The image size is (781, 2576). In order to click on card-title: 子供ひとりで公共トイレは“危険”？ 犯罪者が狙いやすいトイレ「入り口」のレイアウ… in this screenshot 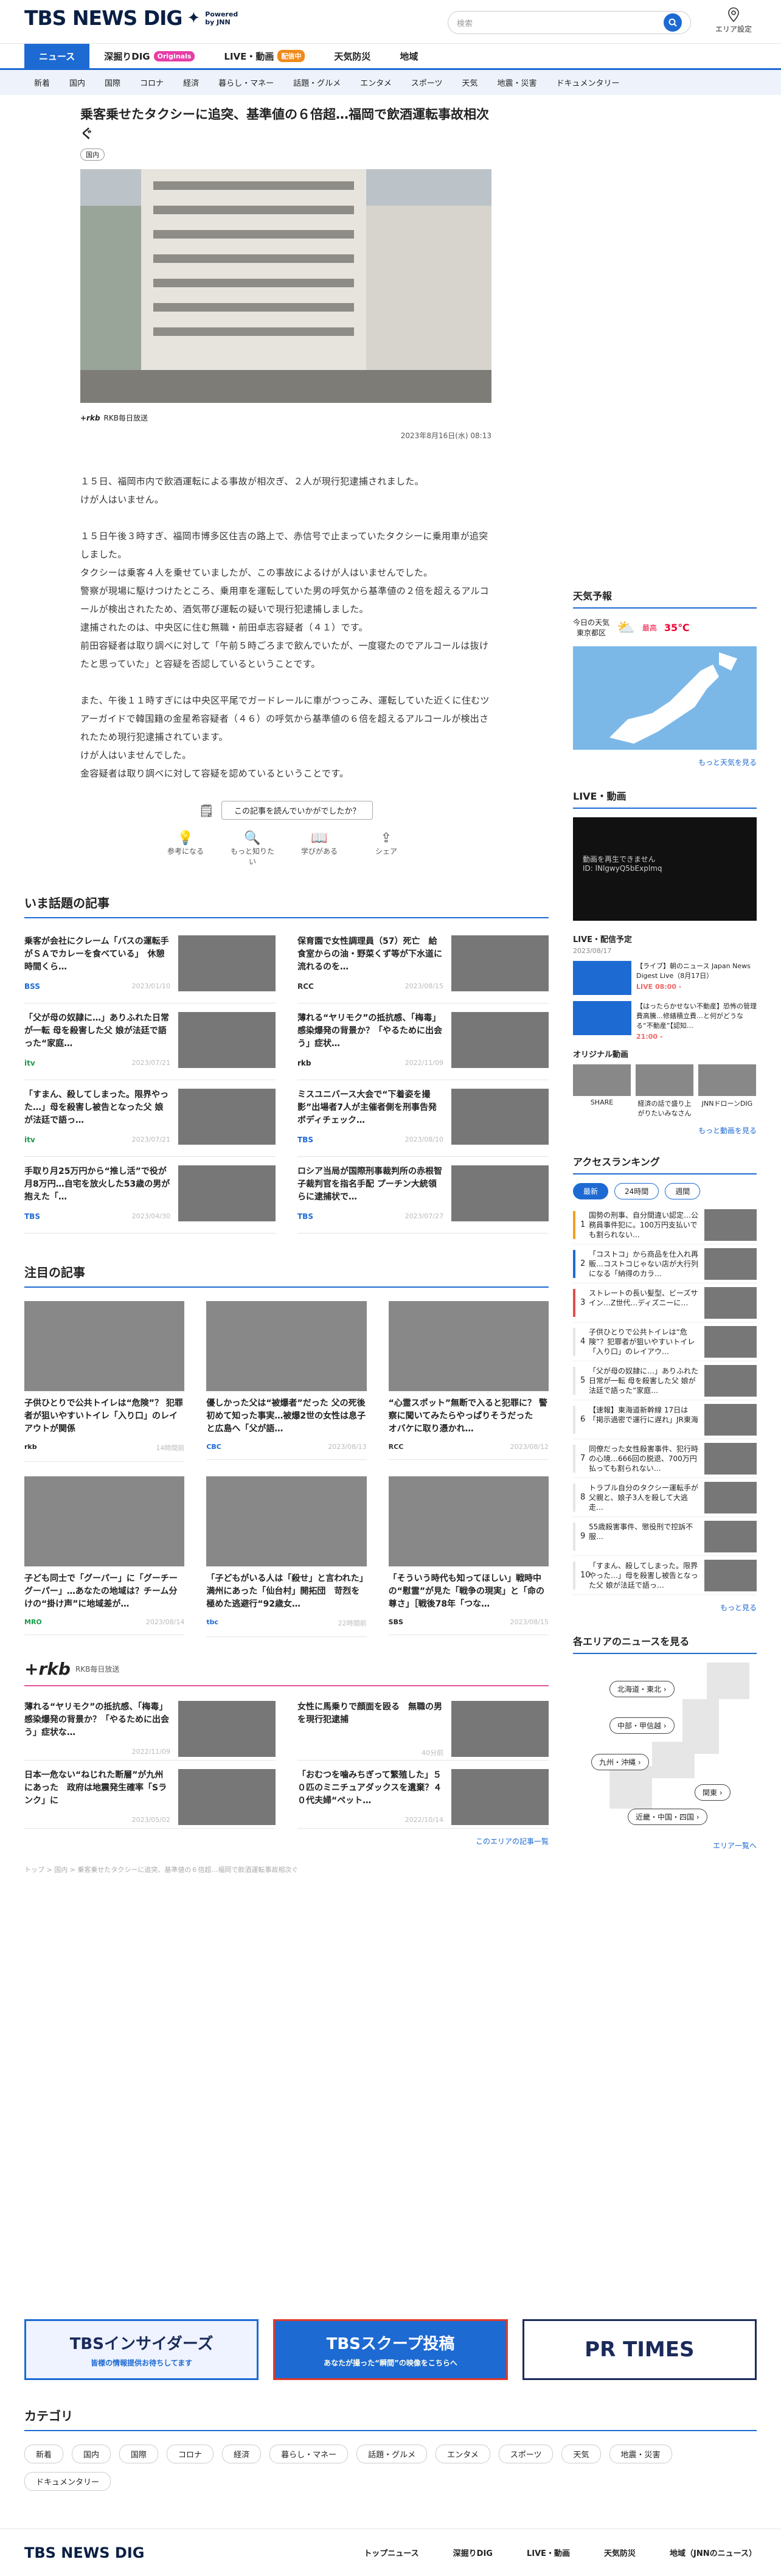, I will do `click(104, 1416)`.